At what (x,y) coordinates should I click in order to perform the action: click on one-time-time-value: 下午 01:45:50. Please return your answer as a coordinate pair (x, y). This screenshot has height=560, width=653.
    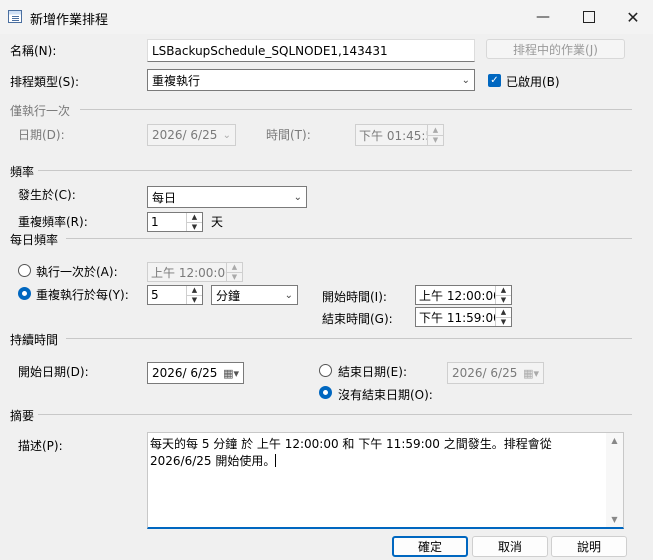
    Looking at the image, I should click on (393, 135).